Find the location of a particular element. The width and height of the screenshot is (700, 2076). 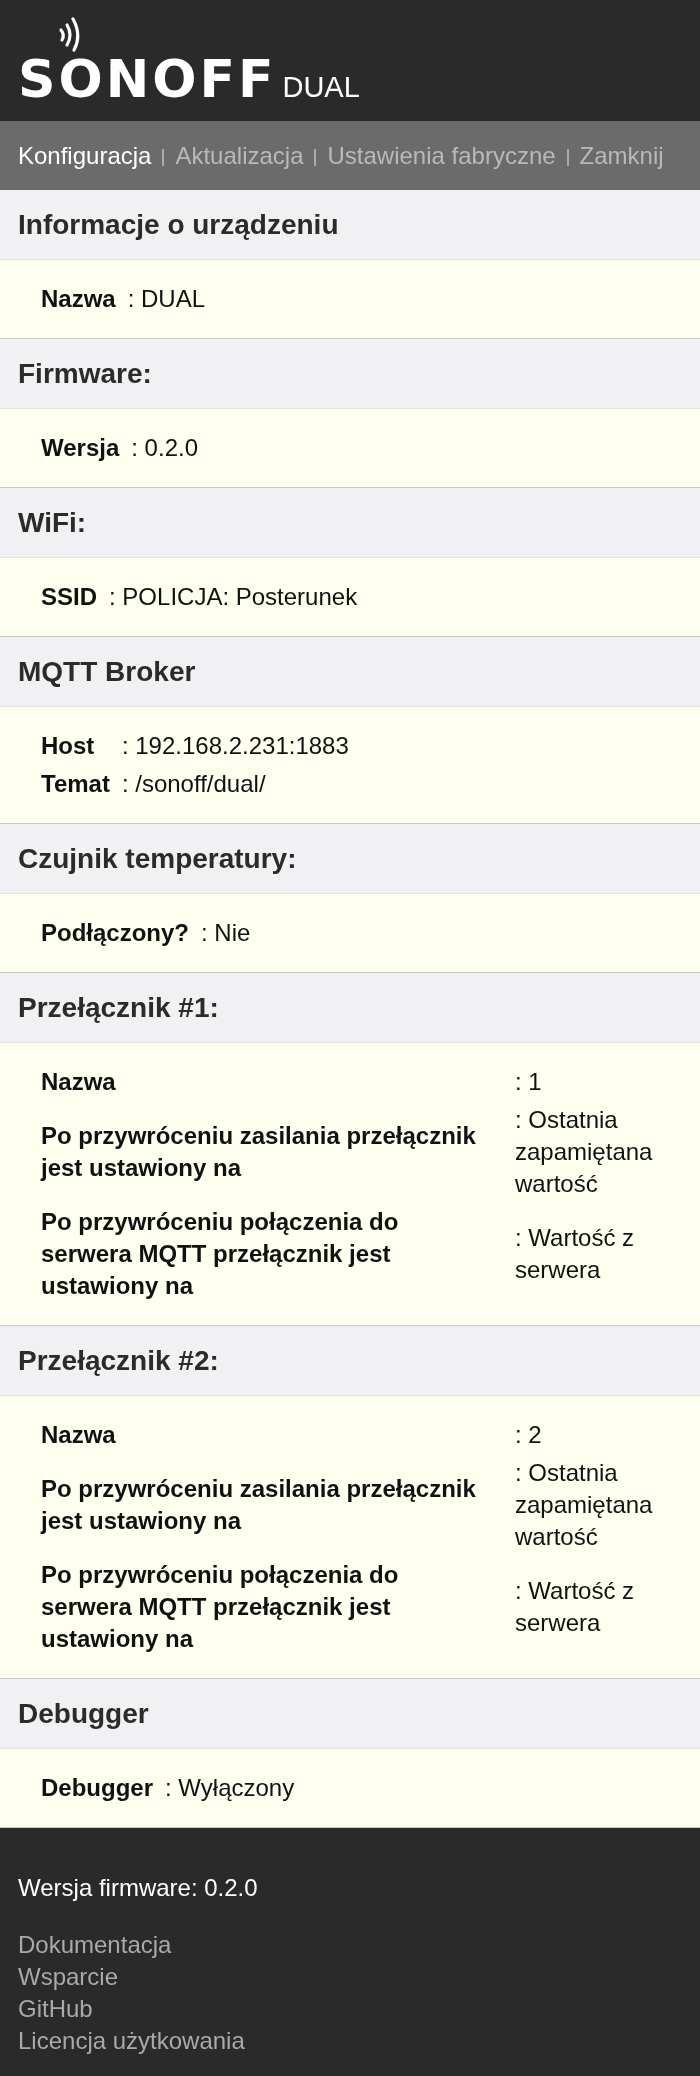

section-title: Firmware: is located at coordinates (85, 373).